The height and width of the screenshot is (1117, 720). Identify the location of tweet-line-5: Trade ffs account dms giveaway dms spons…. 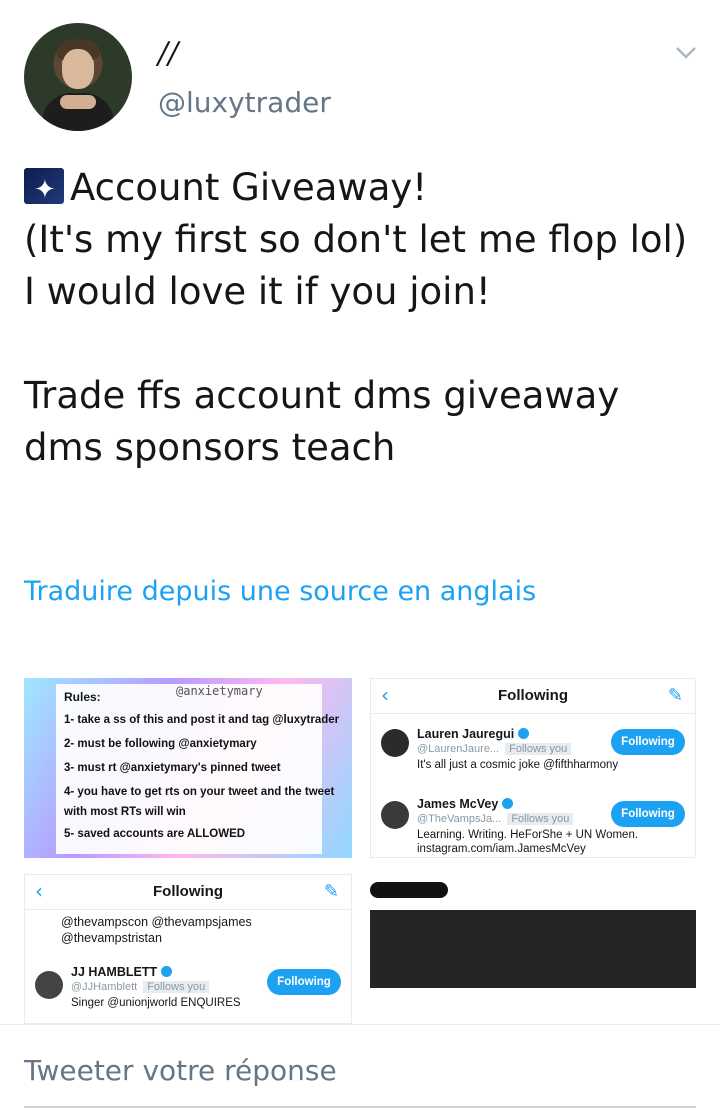
(328, 421).